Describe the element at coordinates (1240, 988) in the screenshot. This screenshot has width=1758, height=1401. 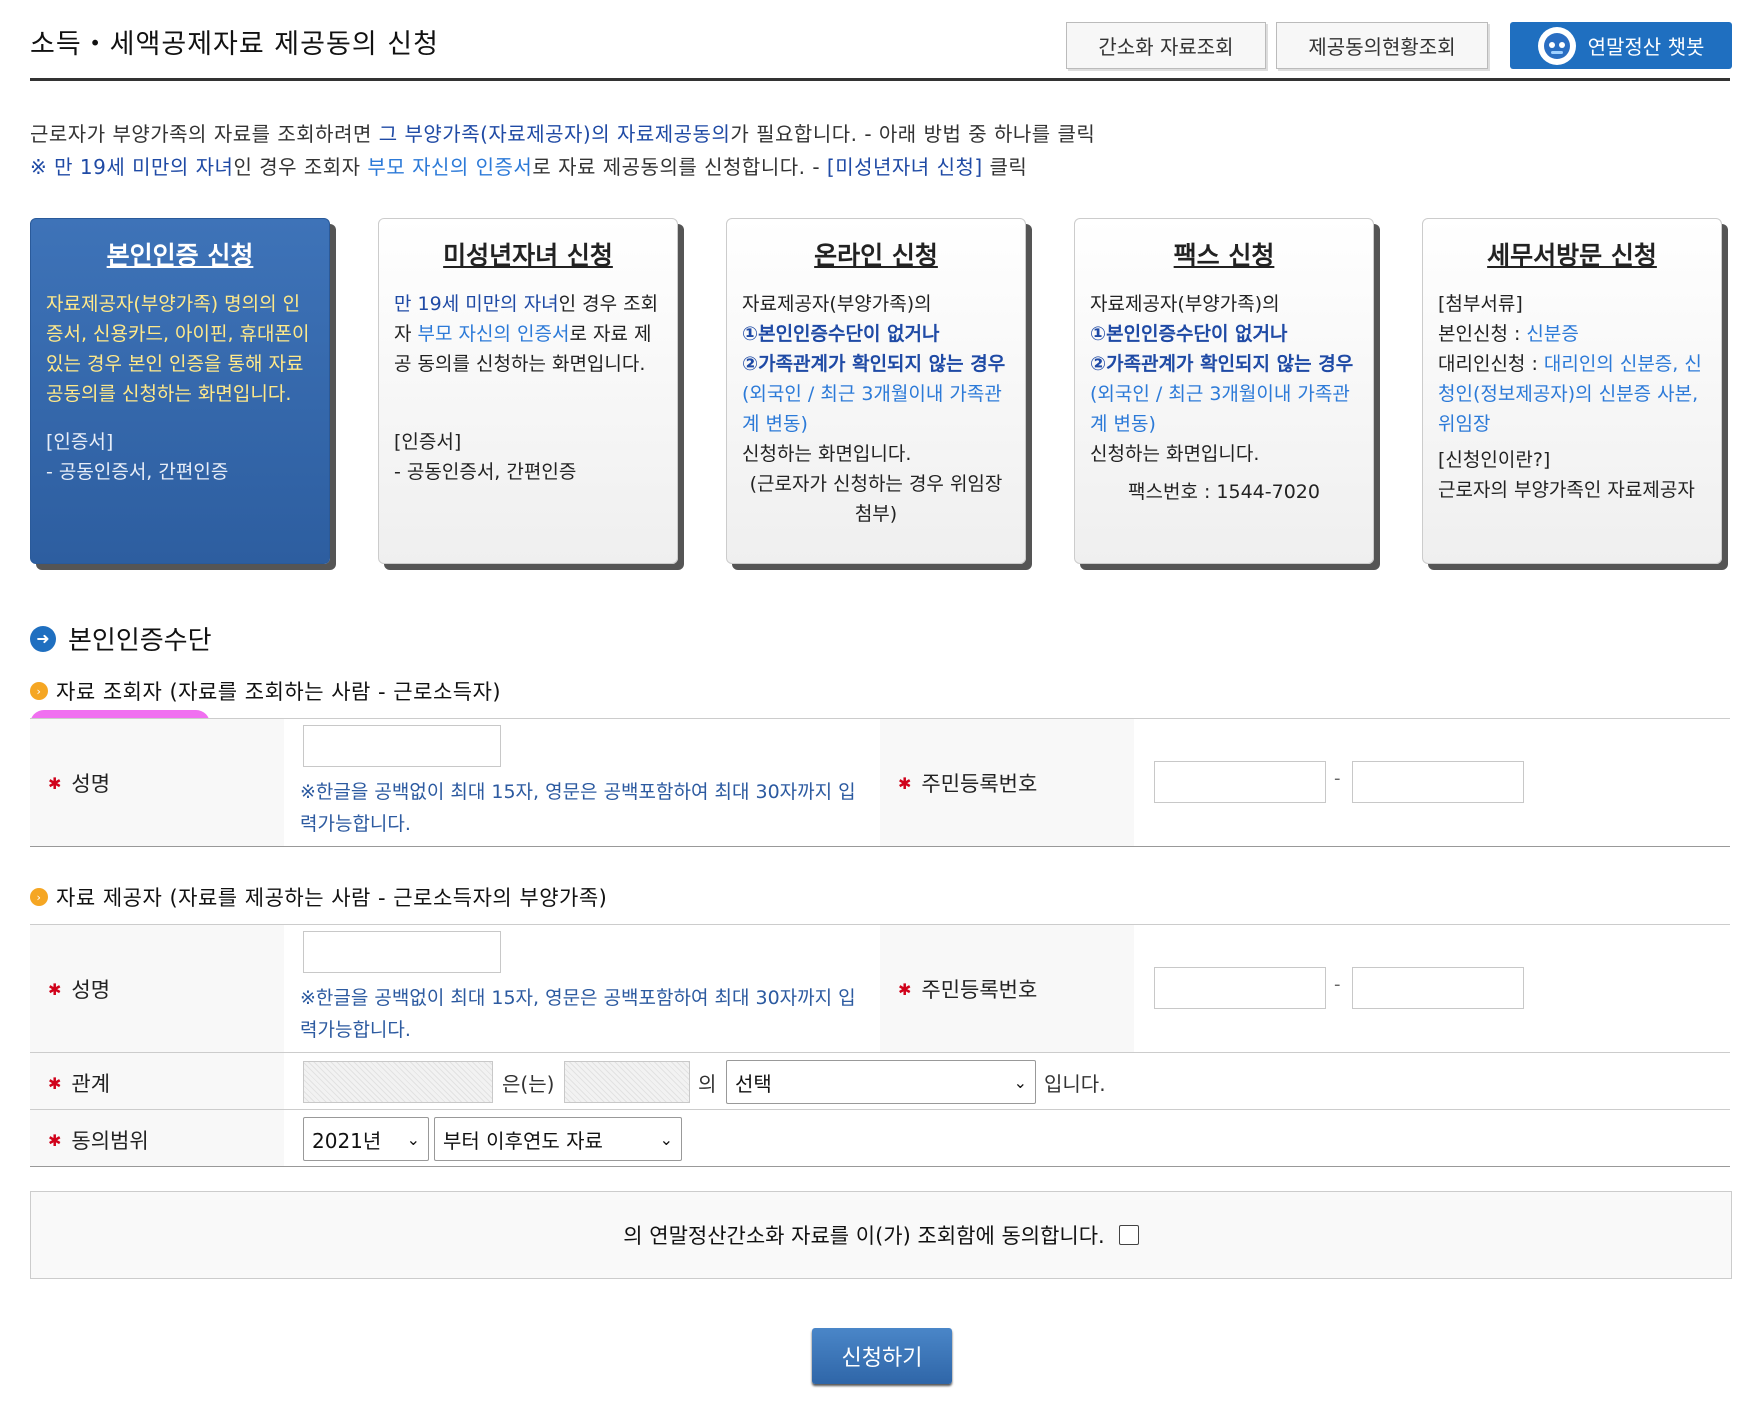
I see `provider-rrn-front-input` at that location.